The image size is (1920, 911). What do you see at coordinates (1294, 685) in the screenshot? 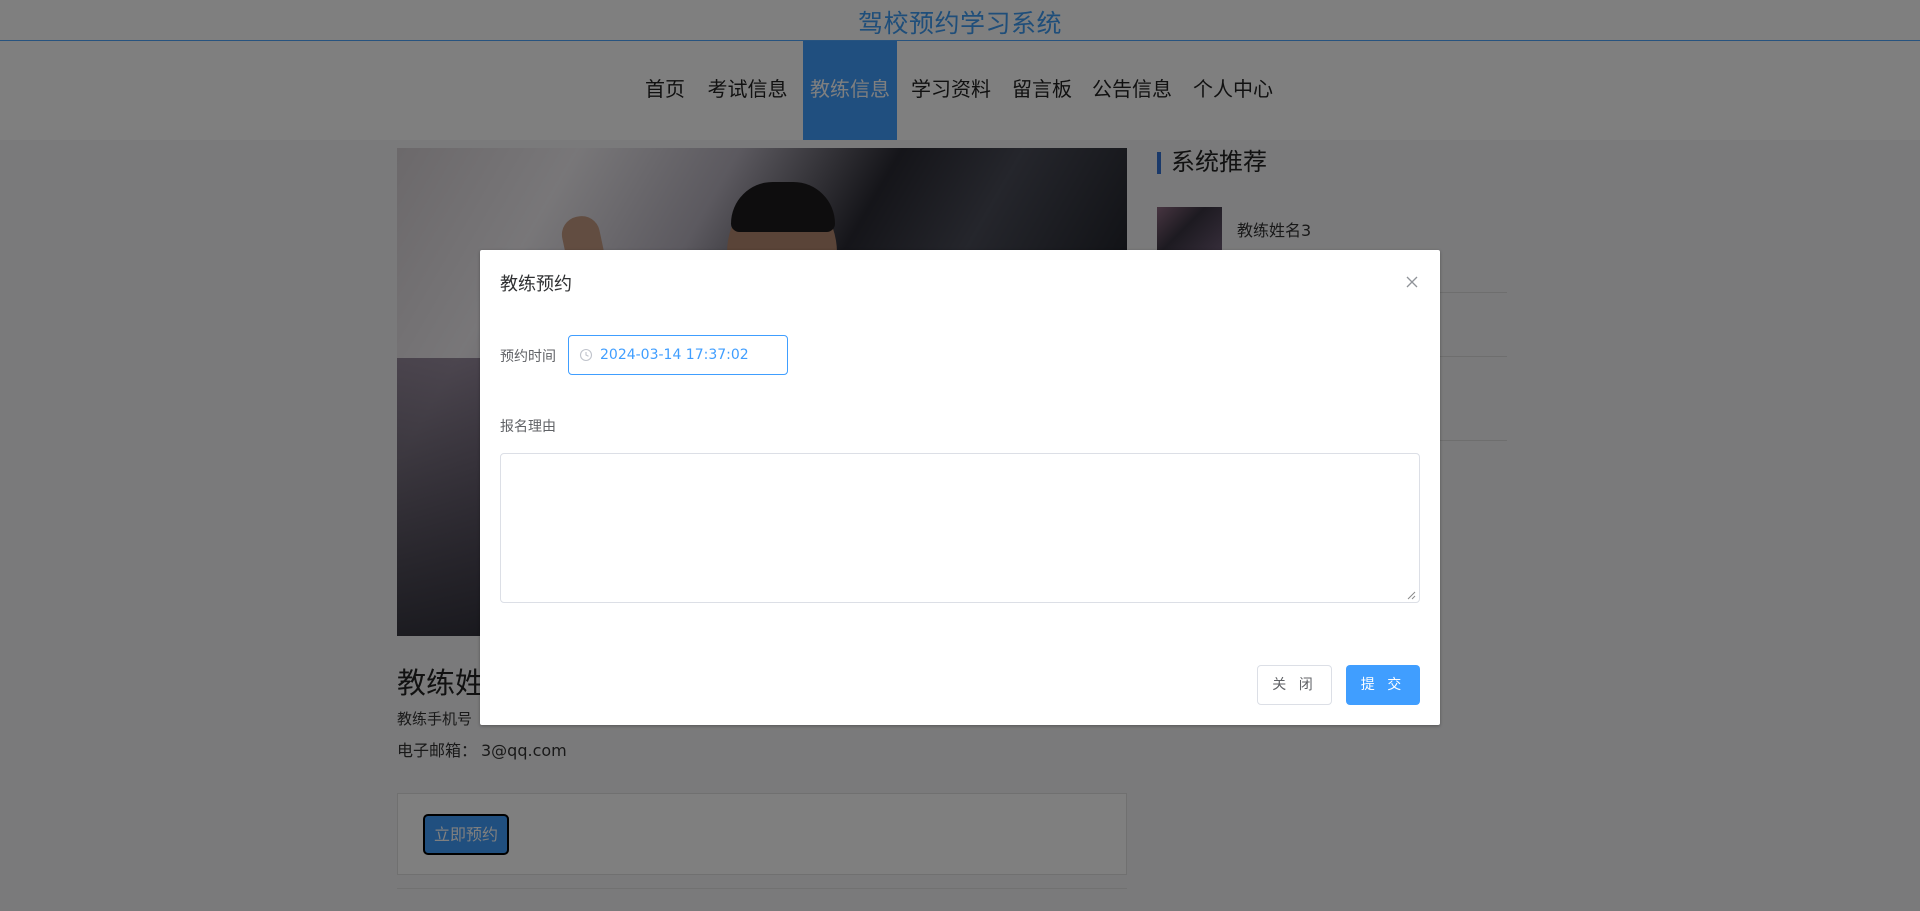
I see `close-button: 关 闭` at bounding box center [1294, 685].